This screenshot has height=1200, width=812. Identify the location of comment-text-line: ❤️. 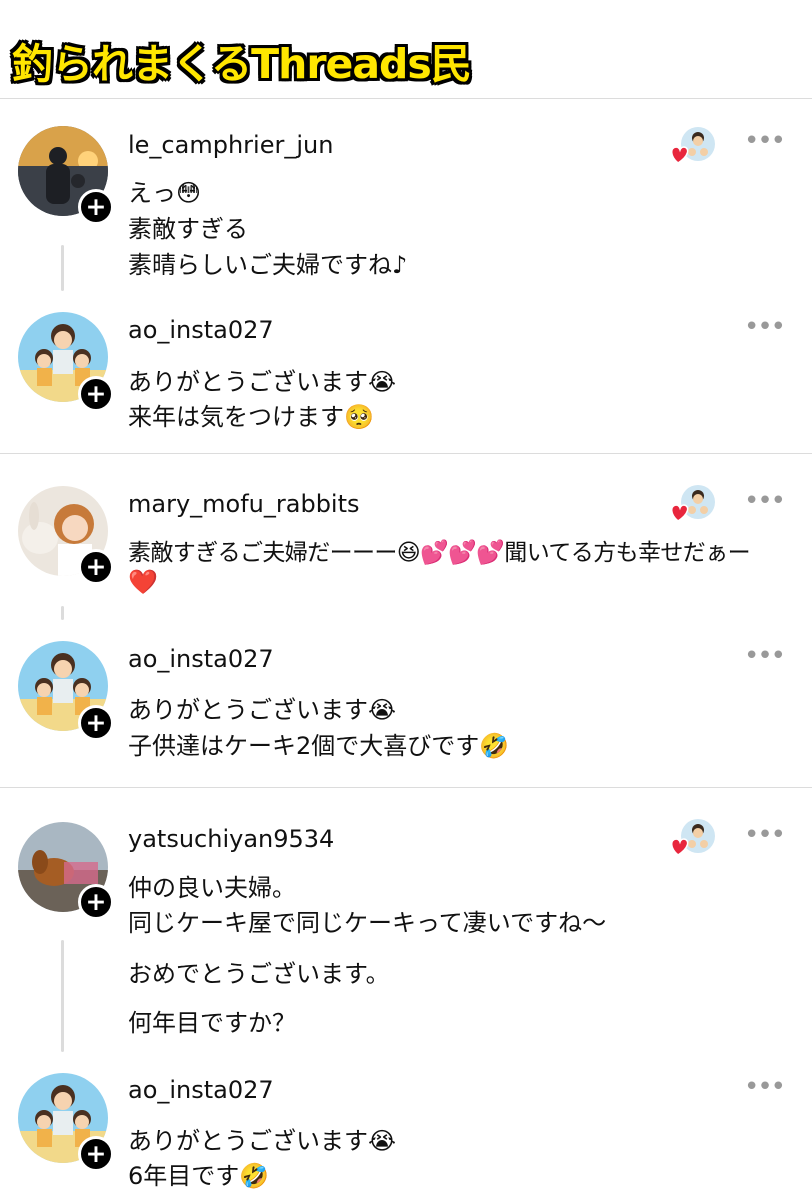
(143, 582).